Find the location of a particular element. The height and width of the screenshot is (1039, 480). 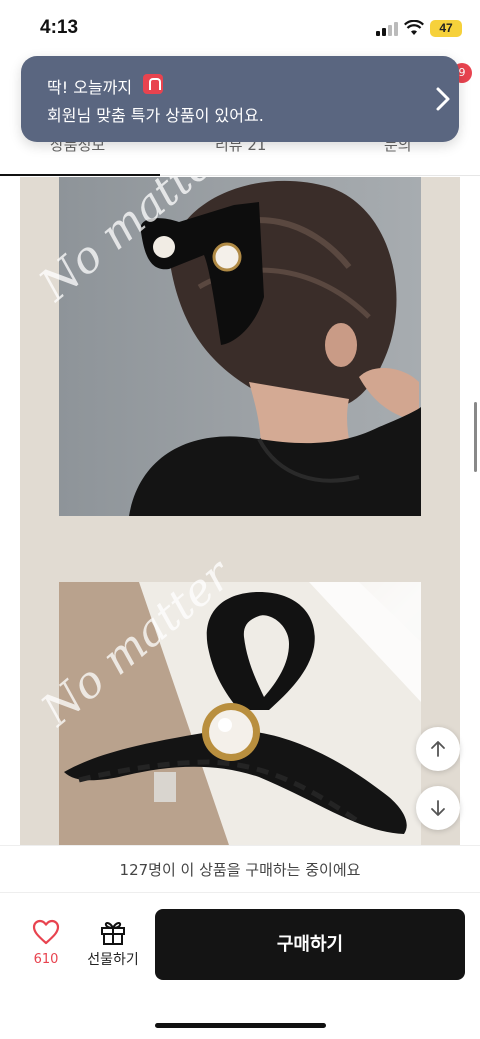

home-indicator is located at coordinates (240, 1025).